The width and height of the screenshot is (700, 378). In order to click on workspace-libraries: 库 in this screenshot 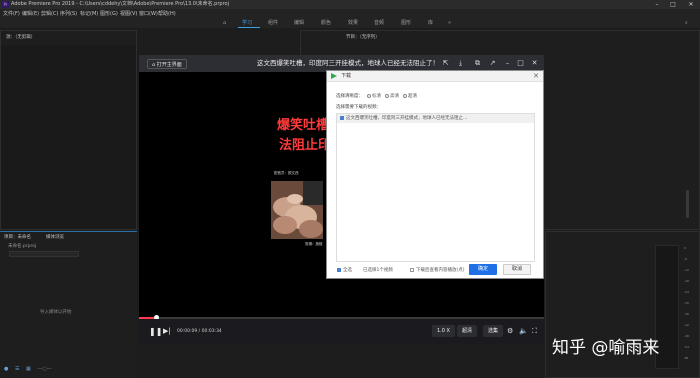, I will do `click(430, 23)`.